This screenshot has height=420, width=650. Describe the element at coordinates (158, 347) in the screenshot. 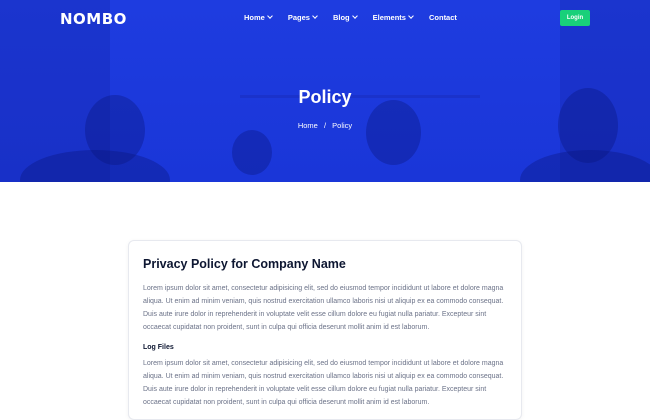

I see `section-title-log-files: Log Files` at that location.